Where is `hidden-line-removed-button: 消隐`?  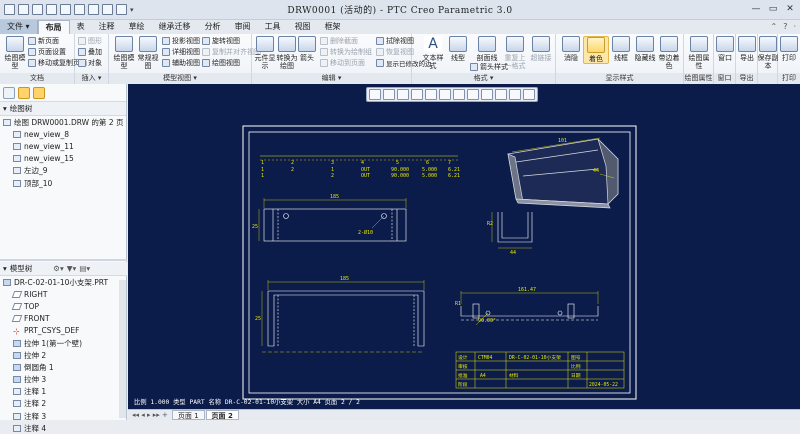
hidden-line-removed-button: 消隐 is located at coordinates (571, 49).